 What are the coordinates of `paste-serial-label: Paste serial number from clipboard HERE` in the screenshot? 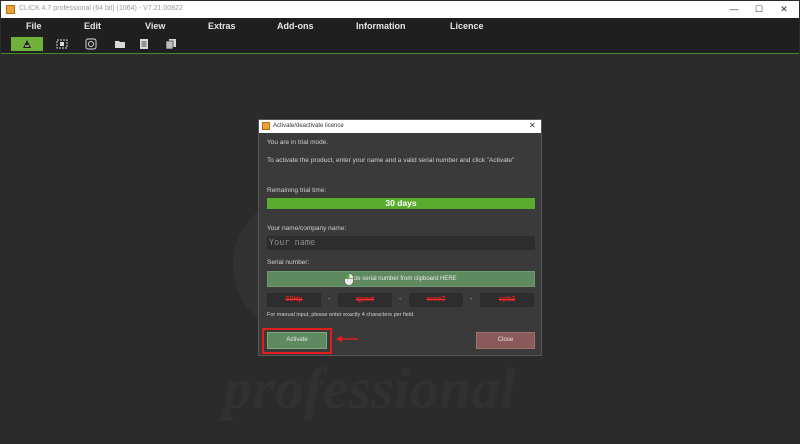 It's located at (401, 279).